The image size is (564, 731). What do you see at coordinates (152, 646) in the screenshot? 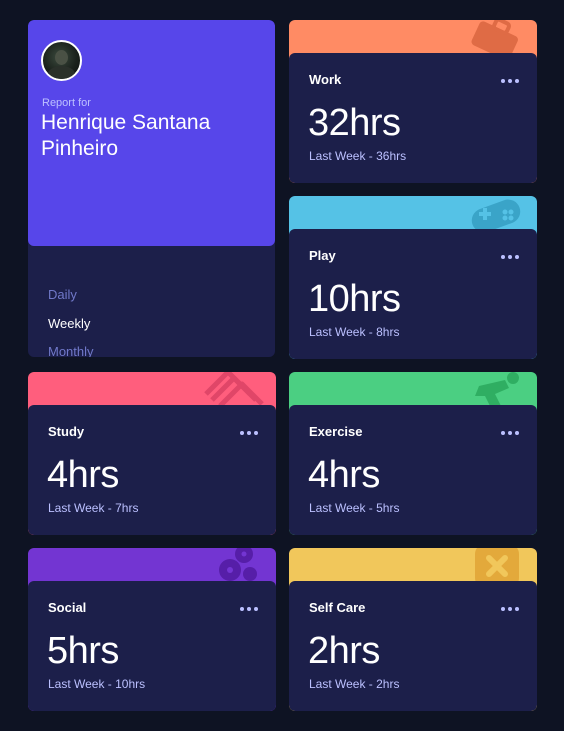
I see `card-body: Social 5hrs Last Week - 10hrs` at bounding box center [152, 646].